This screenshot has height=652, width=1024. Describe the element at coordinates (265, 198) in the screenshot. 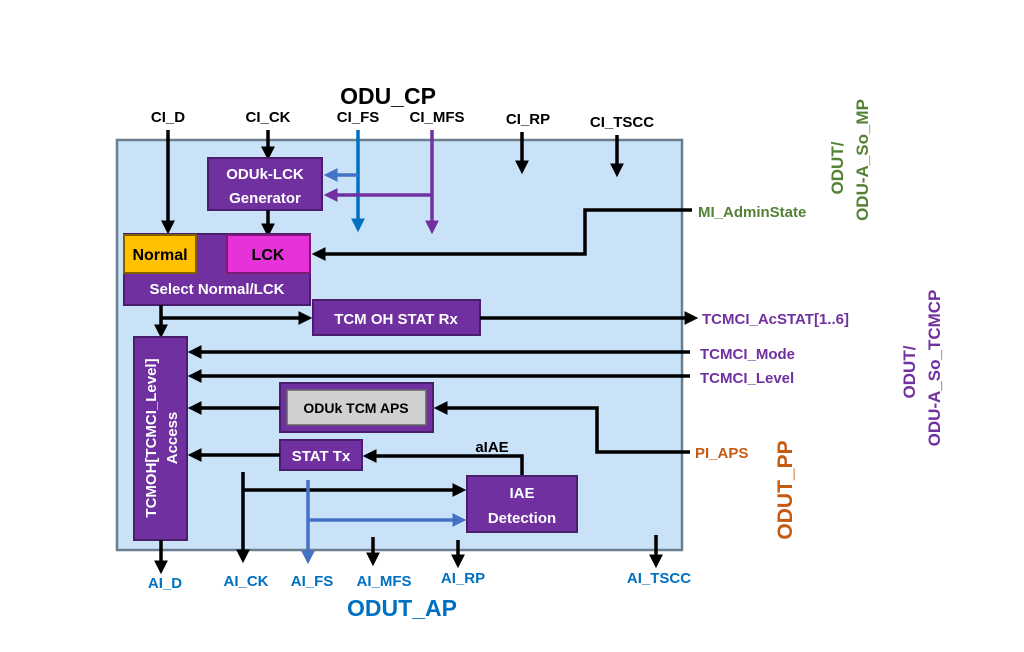

I see `lck-generator-label-2: Generator` at that location.